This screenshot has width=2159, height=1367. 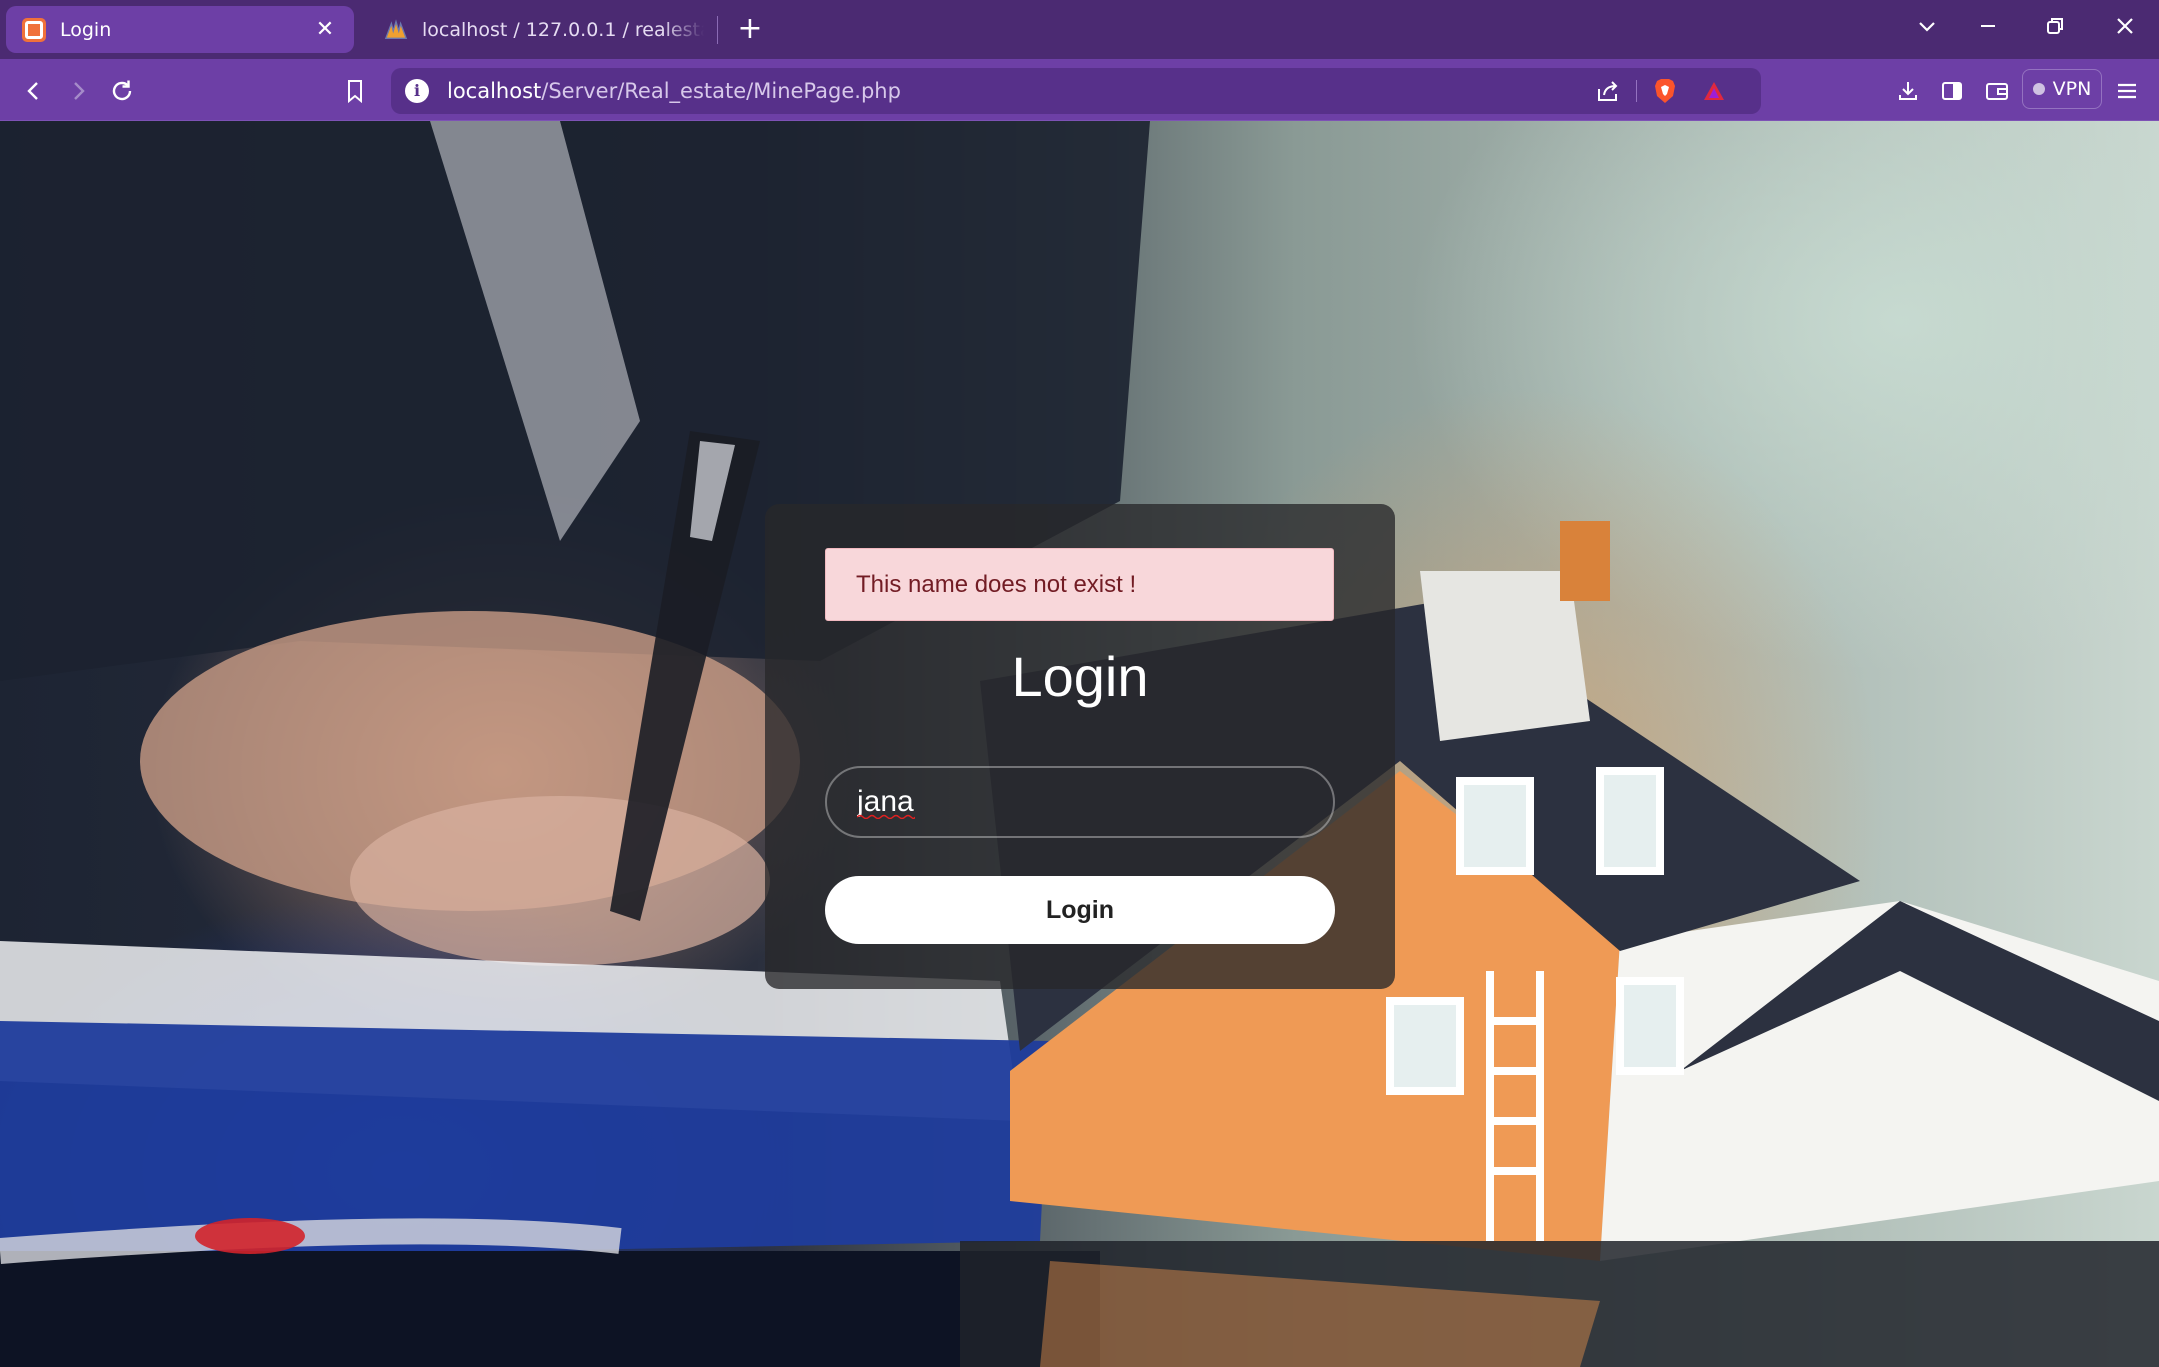 What do you see at coordinates (1636, 91) in the screenshot?
I see `urlbar-divider` at bounding box center [1636, 91].